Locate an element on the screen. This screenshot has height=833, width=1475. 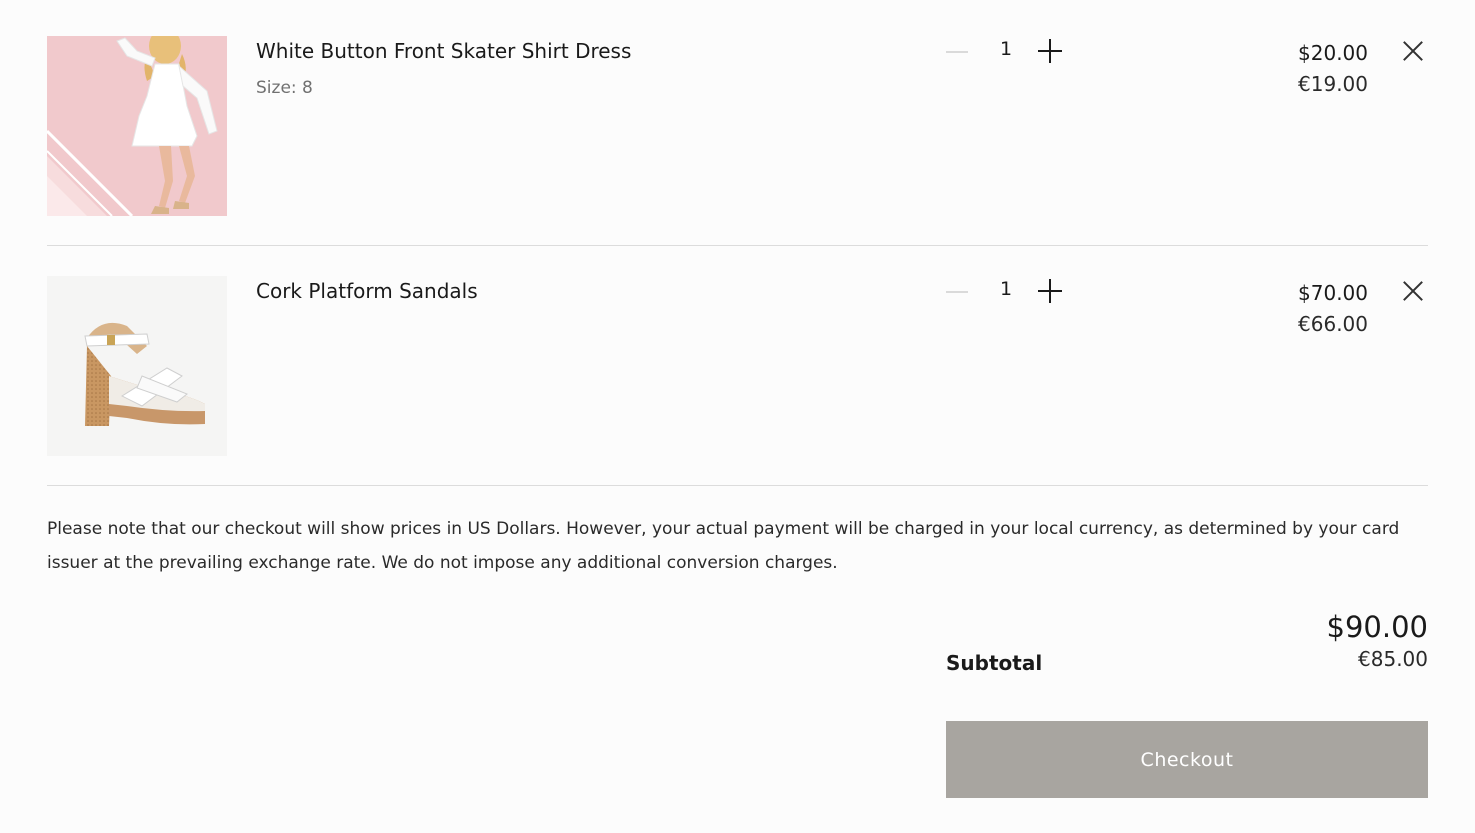
item-price: $20.00 €19.00 is located at coordinates (1333, 68).